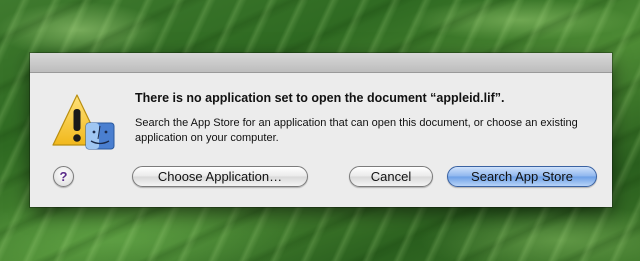  Describe the element at coordinates (522, 176) in the screenshot. I see `search-app-store-button: Search App Store` at that location.